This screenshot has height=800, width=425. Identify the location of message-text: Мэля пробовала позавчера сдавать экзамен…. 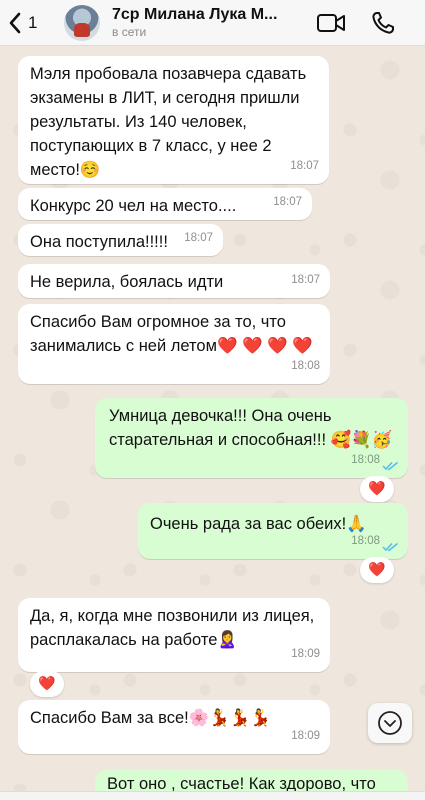
(168, 122).